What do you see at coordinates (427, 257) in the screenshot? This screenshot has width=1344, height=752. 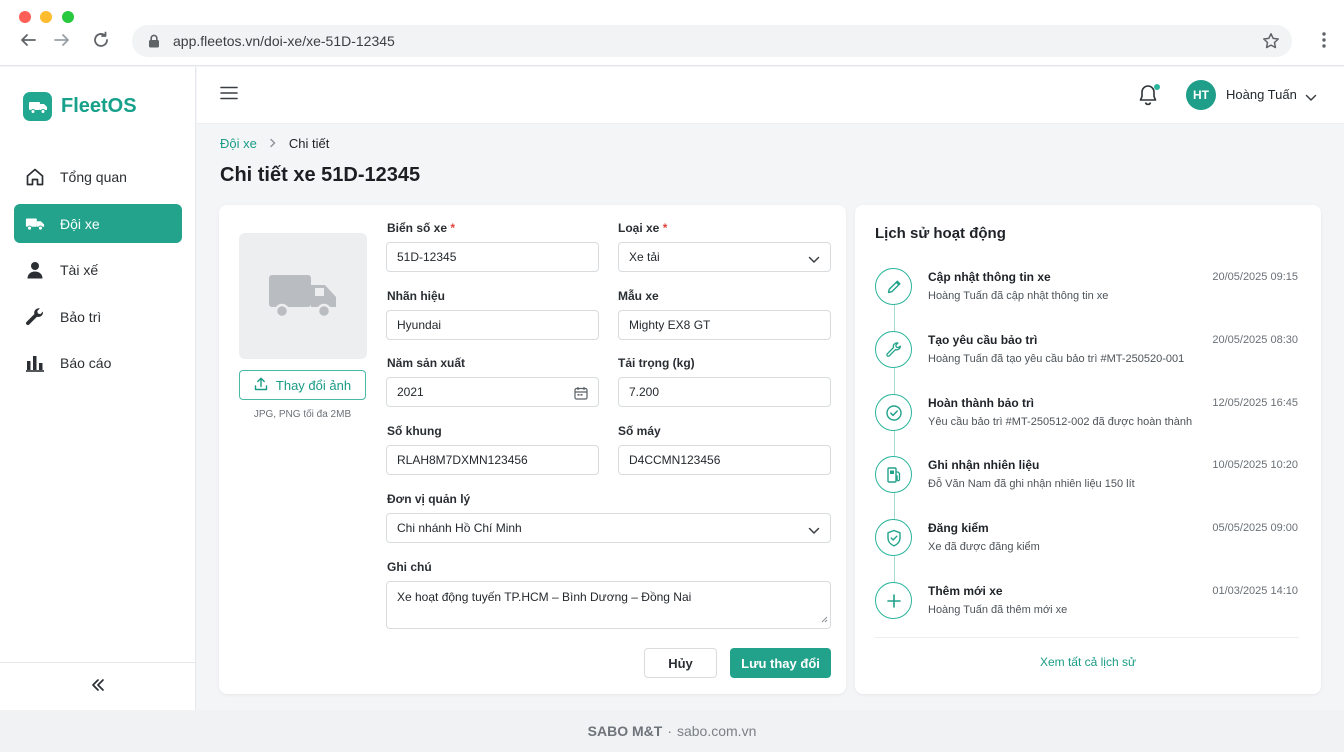 I see `plate-value: 51D-12345` at bounding box center [427, 257].